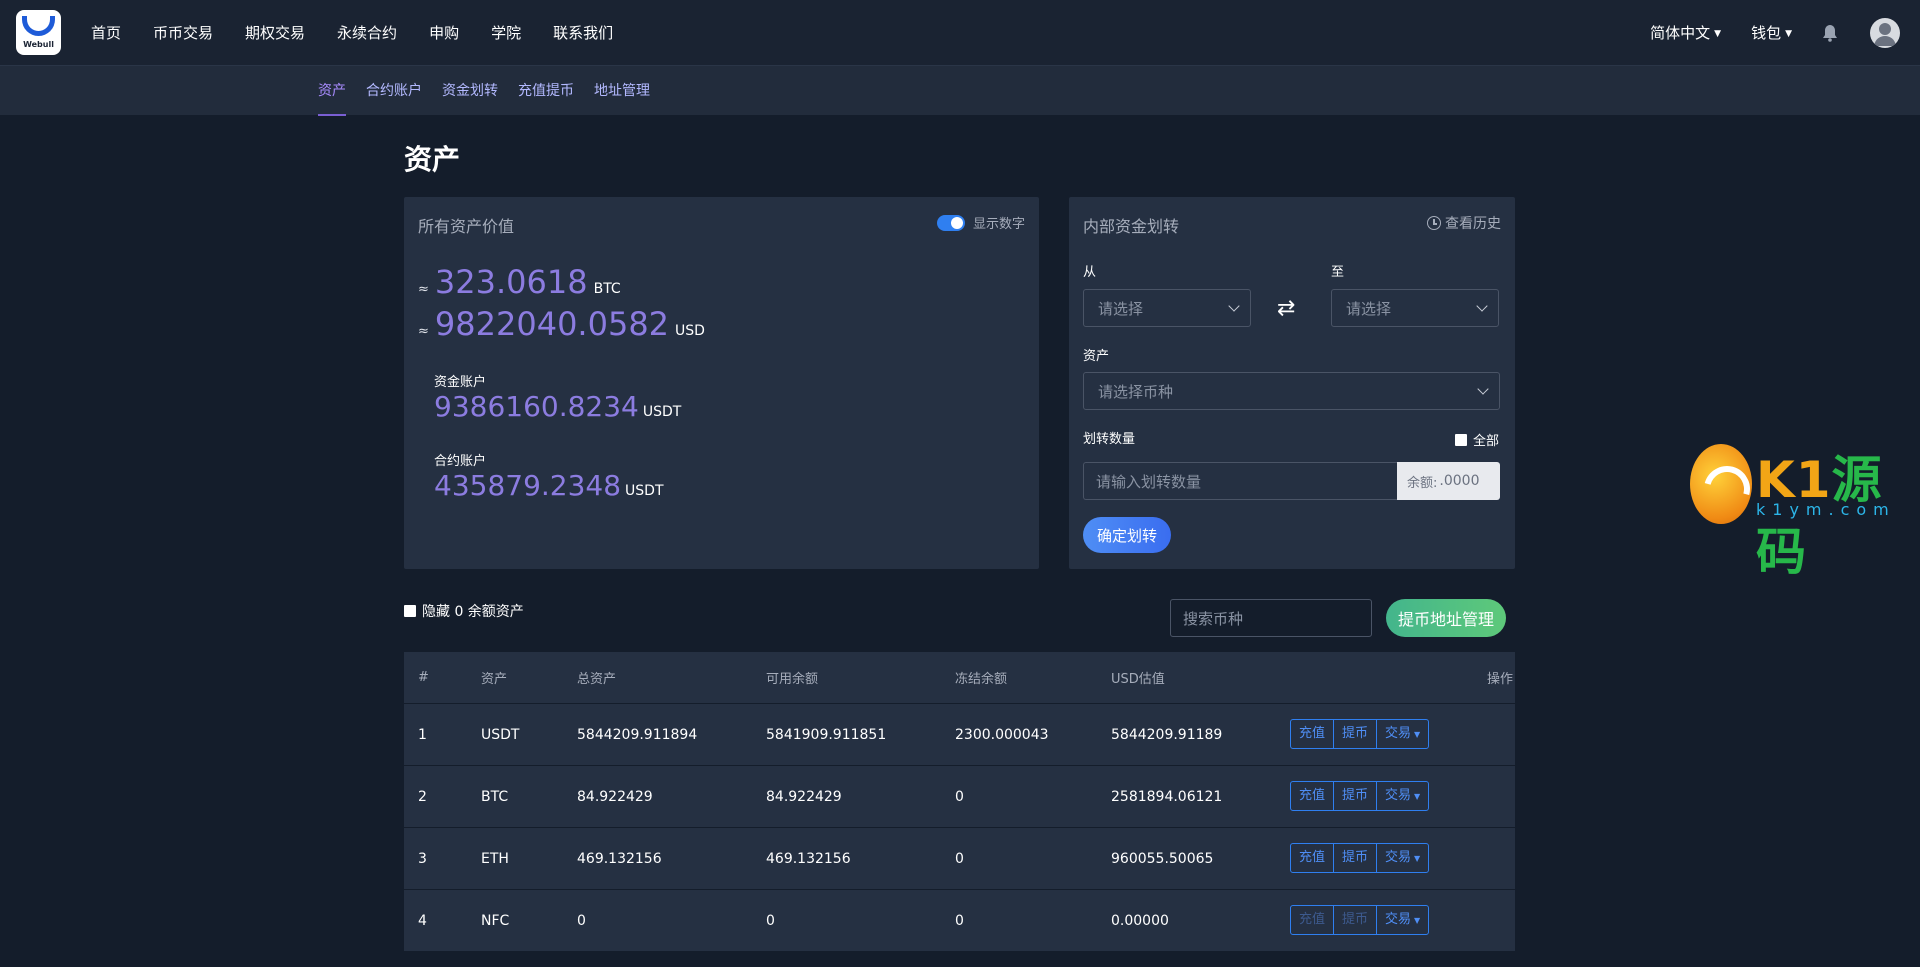 Image resolution: width=1920 pixels, height=967 pixels. I want to click on user-avatar-icon, so click(1885, 32).